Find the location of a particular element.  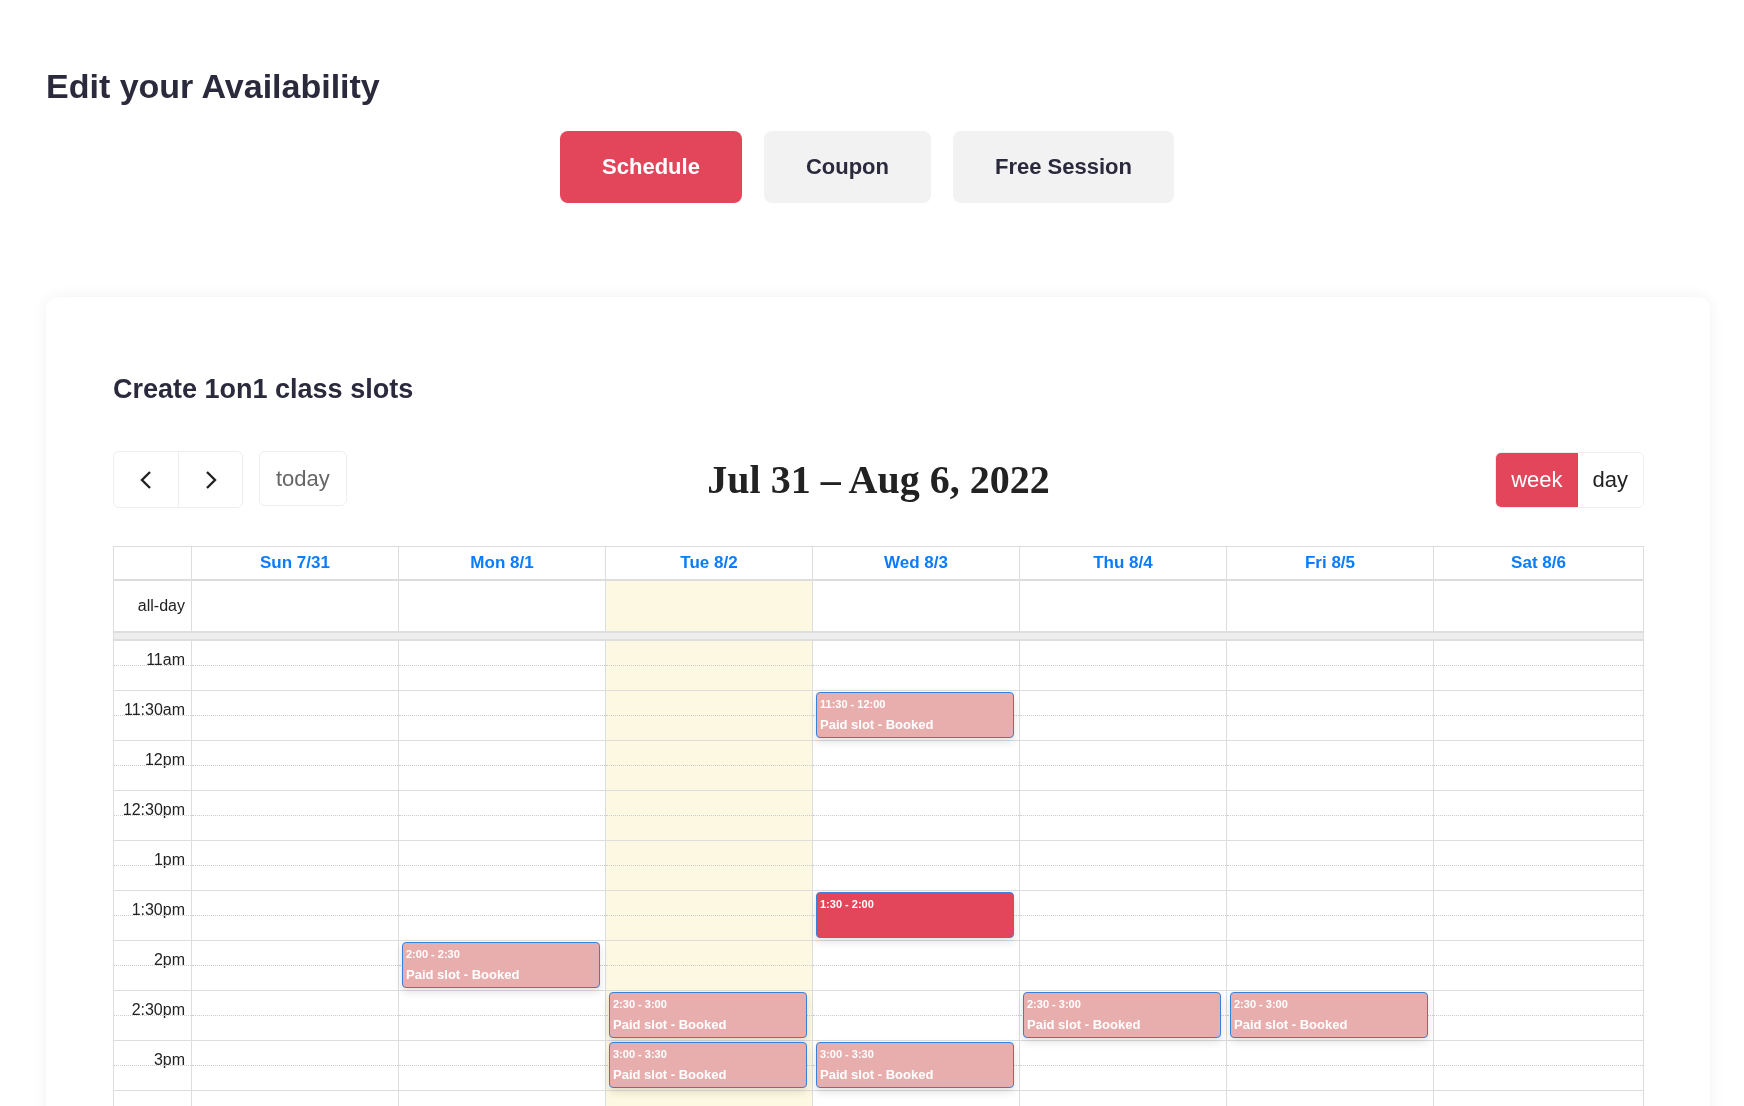

day-header: Wed 8/3 is located at coordinates (916, 563).